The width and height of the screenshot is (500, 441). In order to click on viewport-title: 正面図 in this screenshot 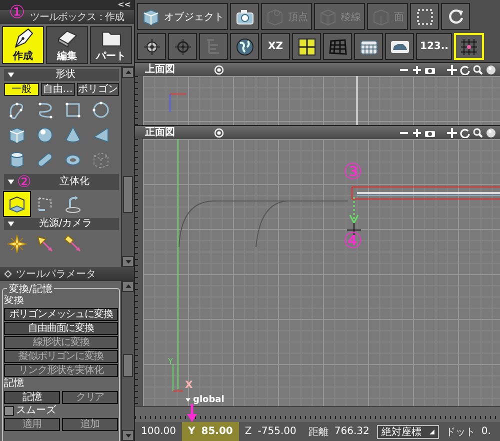, I will do `click(160, 132)`.